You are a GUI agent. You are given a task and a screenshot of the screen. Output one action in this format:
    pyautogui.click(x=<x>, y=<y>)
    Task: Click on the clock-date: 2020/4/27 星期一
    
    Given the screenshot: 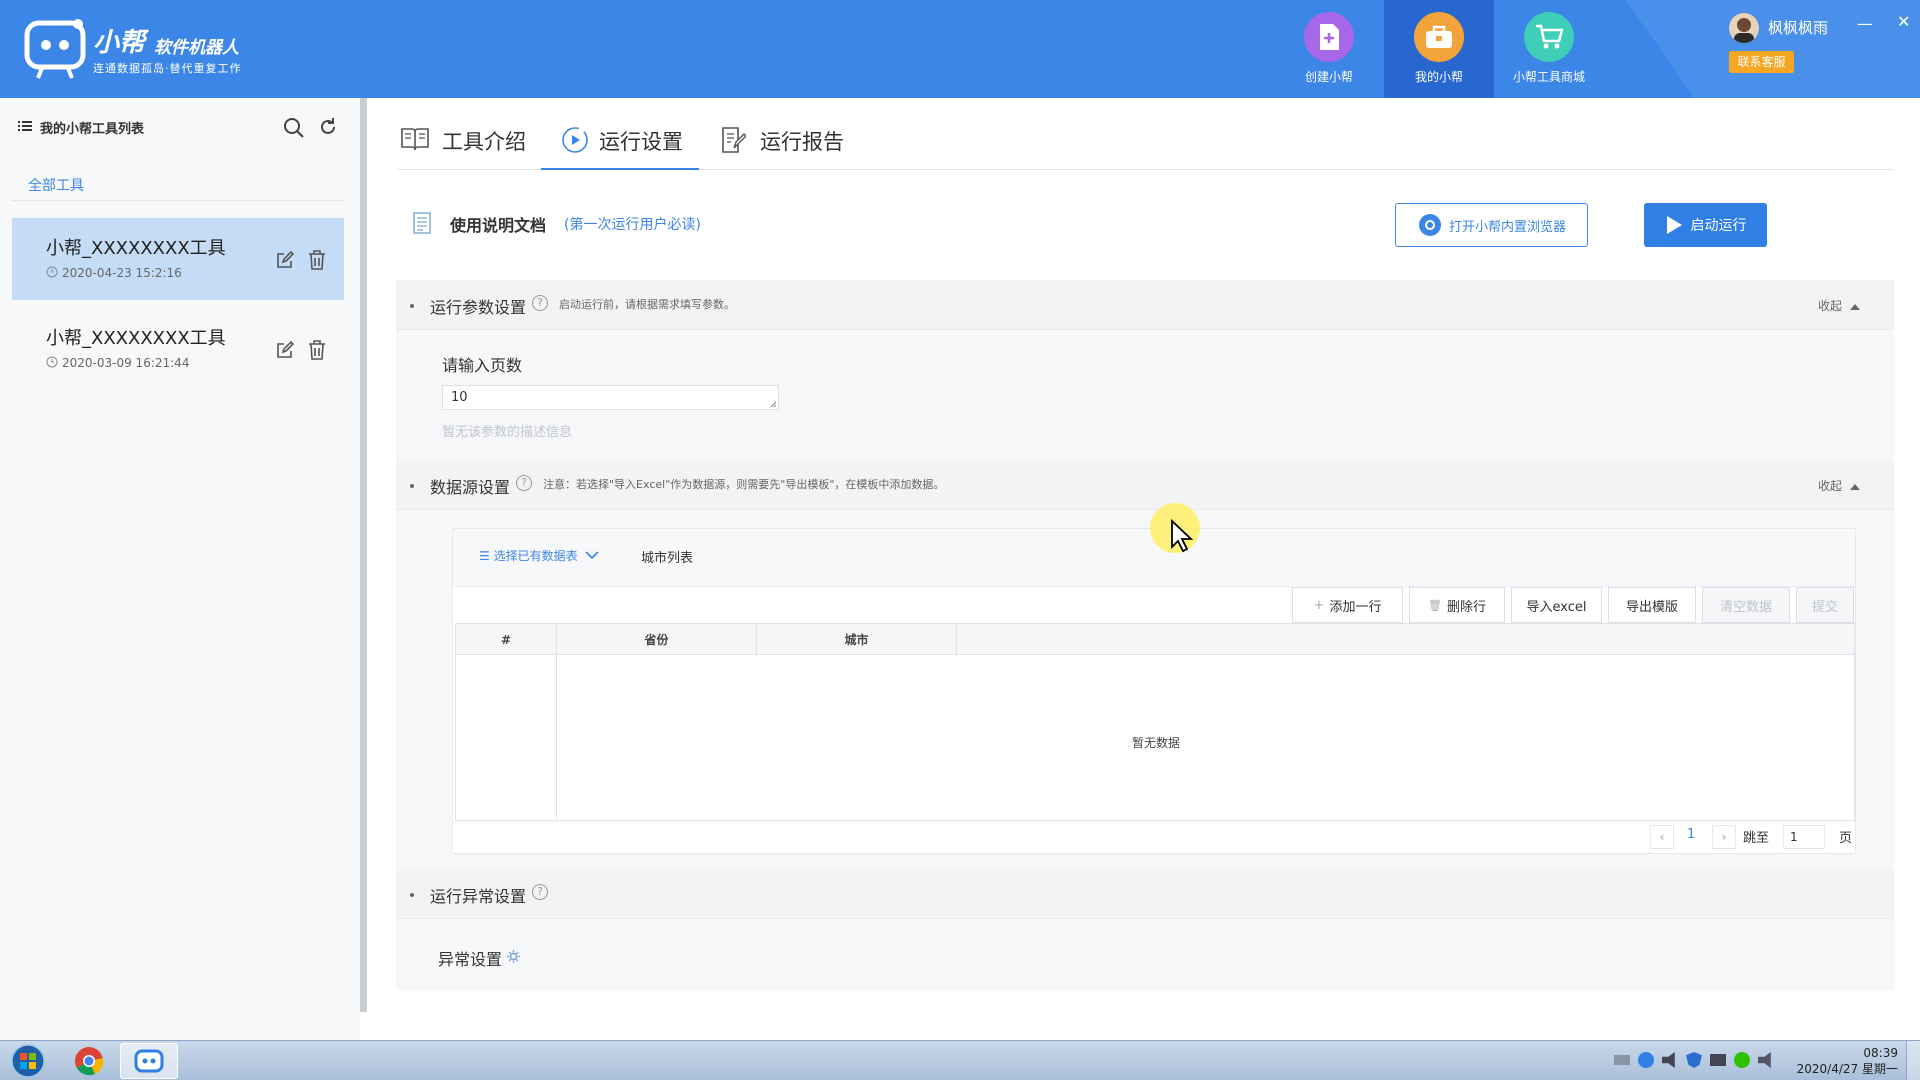 What is the action you would take?
    pyautogui.click(x=1847, y=1069)
    